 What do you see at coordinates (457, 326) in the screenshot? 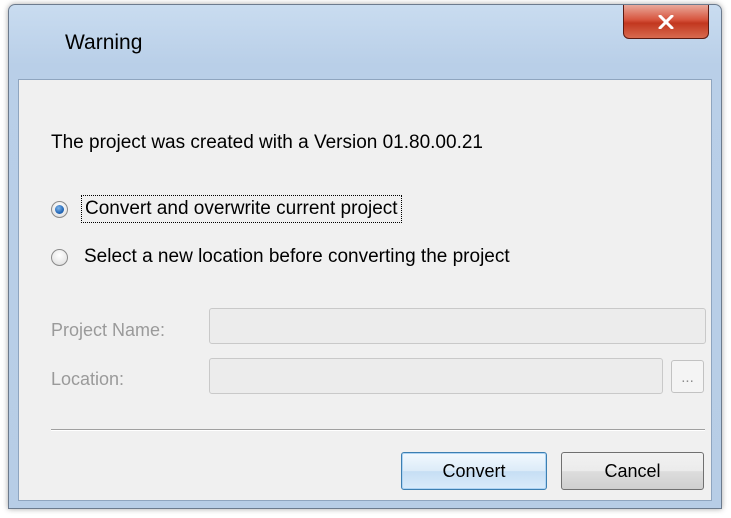
I see `project-name-input` at bounding box center [457, 326].